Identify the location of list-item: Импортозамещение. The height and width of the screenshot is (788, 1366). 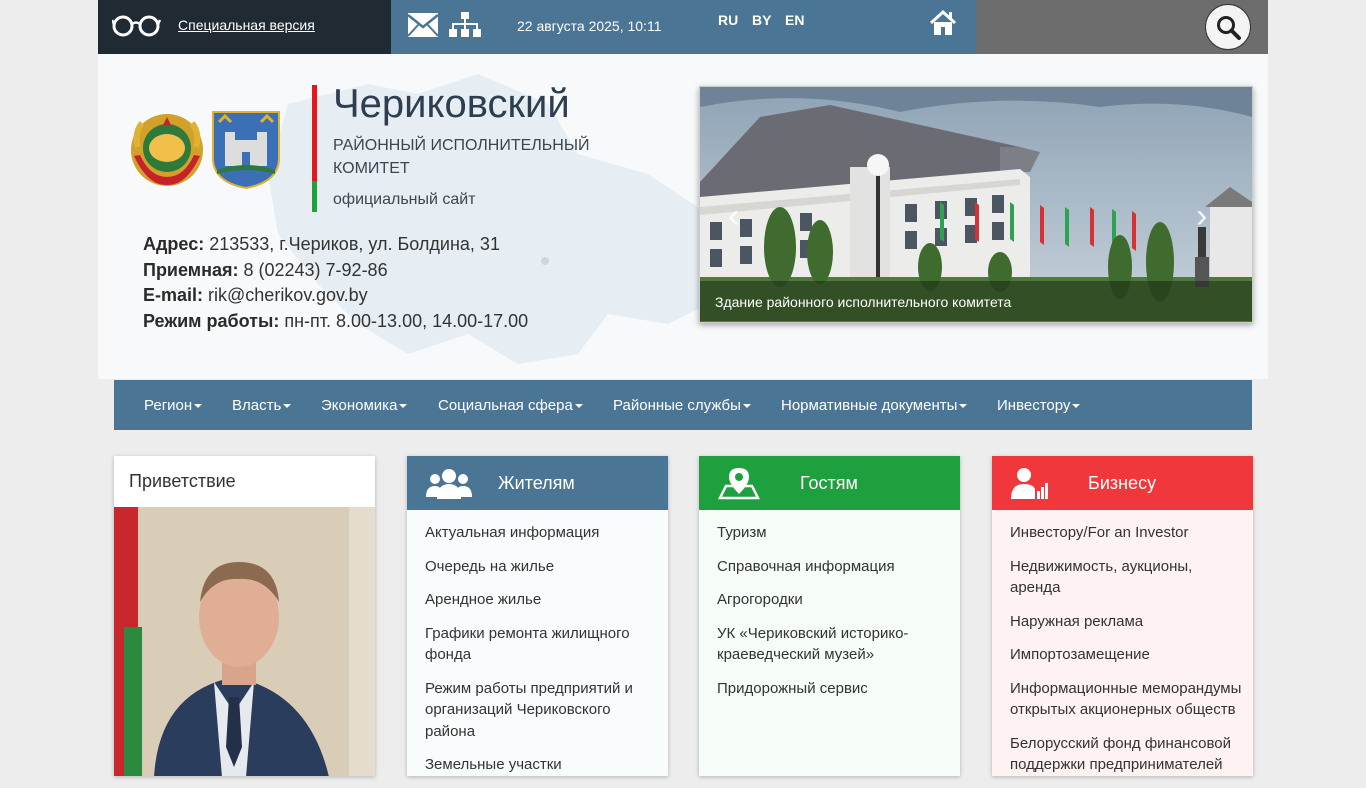
(1127, 655).